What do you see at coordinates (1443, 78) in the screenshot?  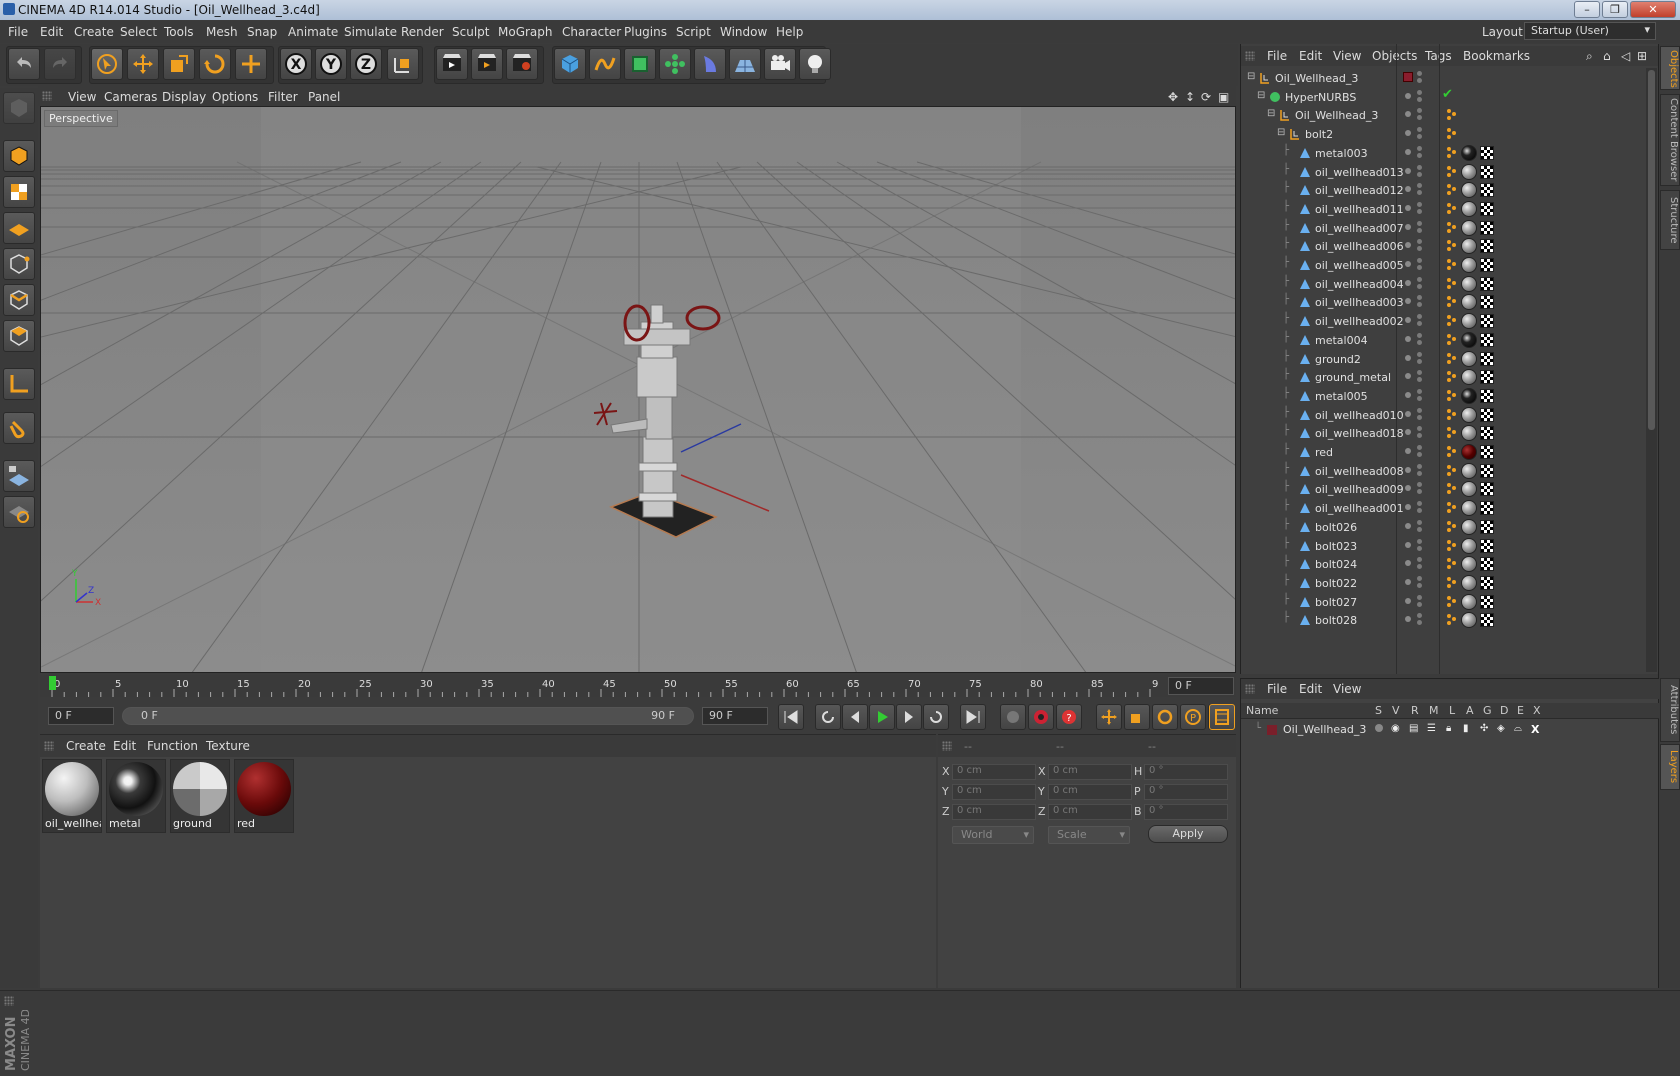 I see `object-row: ⊟ Oil_Wellhead_3` at bounding box center [1443, 78].